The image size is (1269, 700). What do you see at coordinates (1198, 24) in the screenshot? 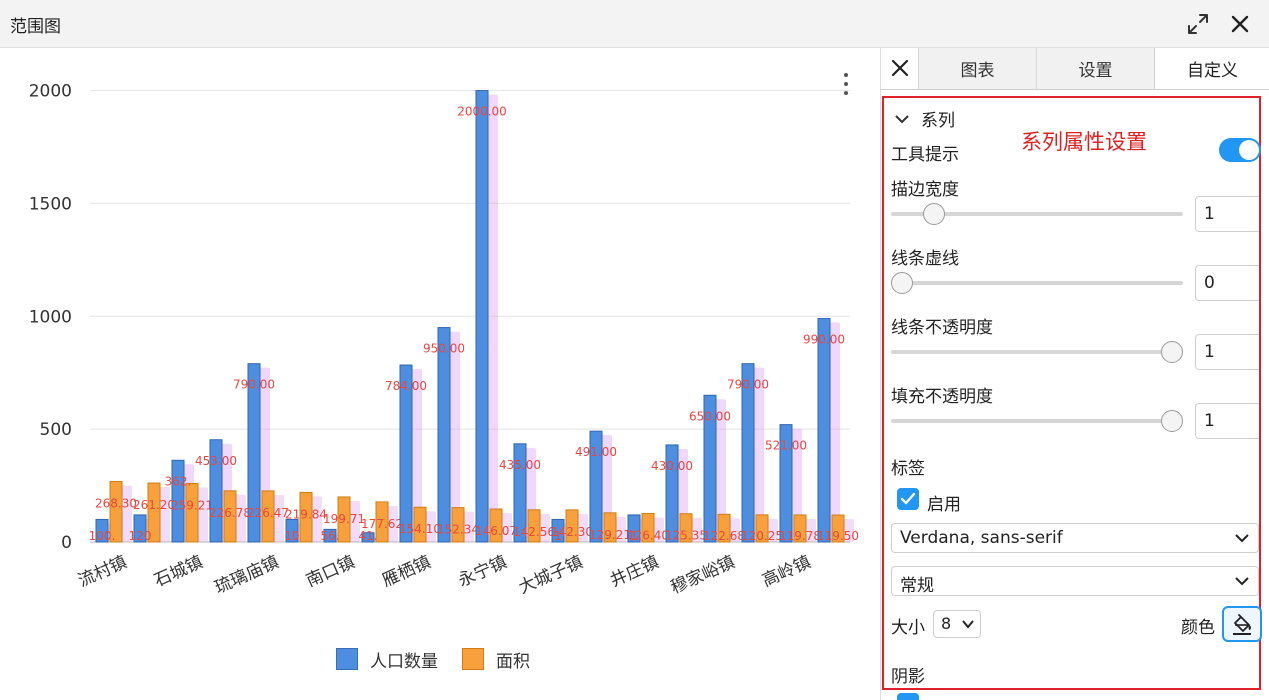
I see `maximize-button` at bounding box center [1198, 24].